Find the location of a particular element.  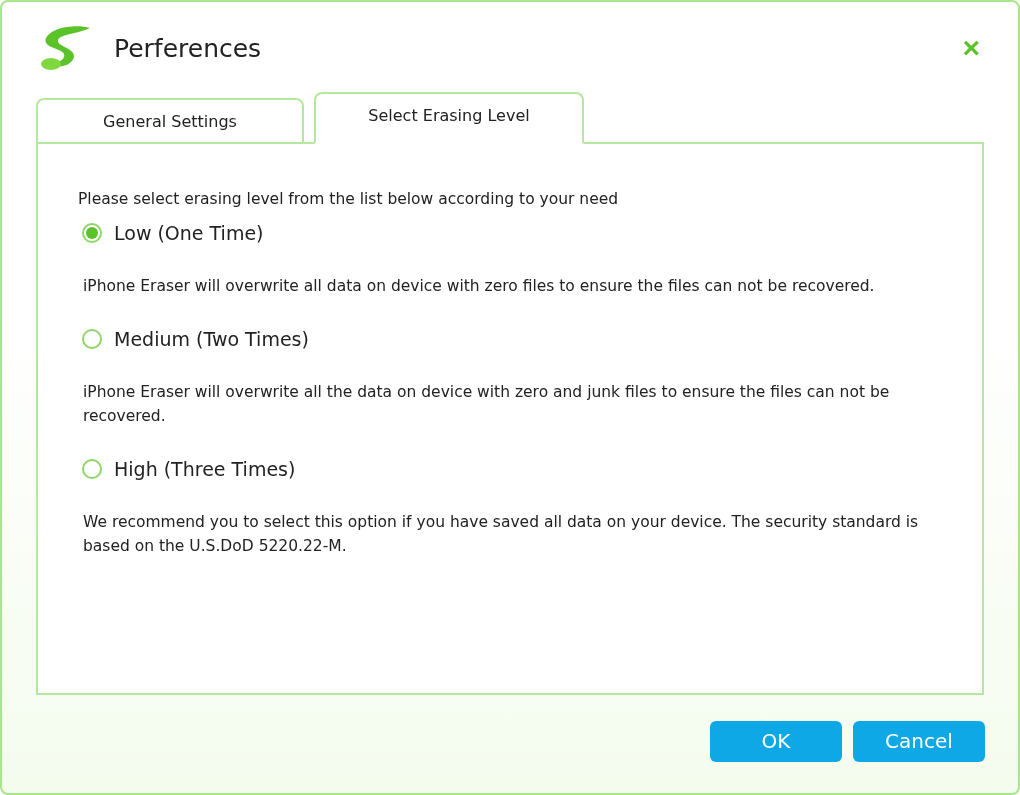

option-label: Medium (Two Times) is located at coordinates (211, 339).